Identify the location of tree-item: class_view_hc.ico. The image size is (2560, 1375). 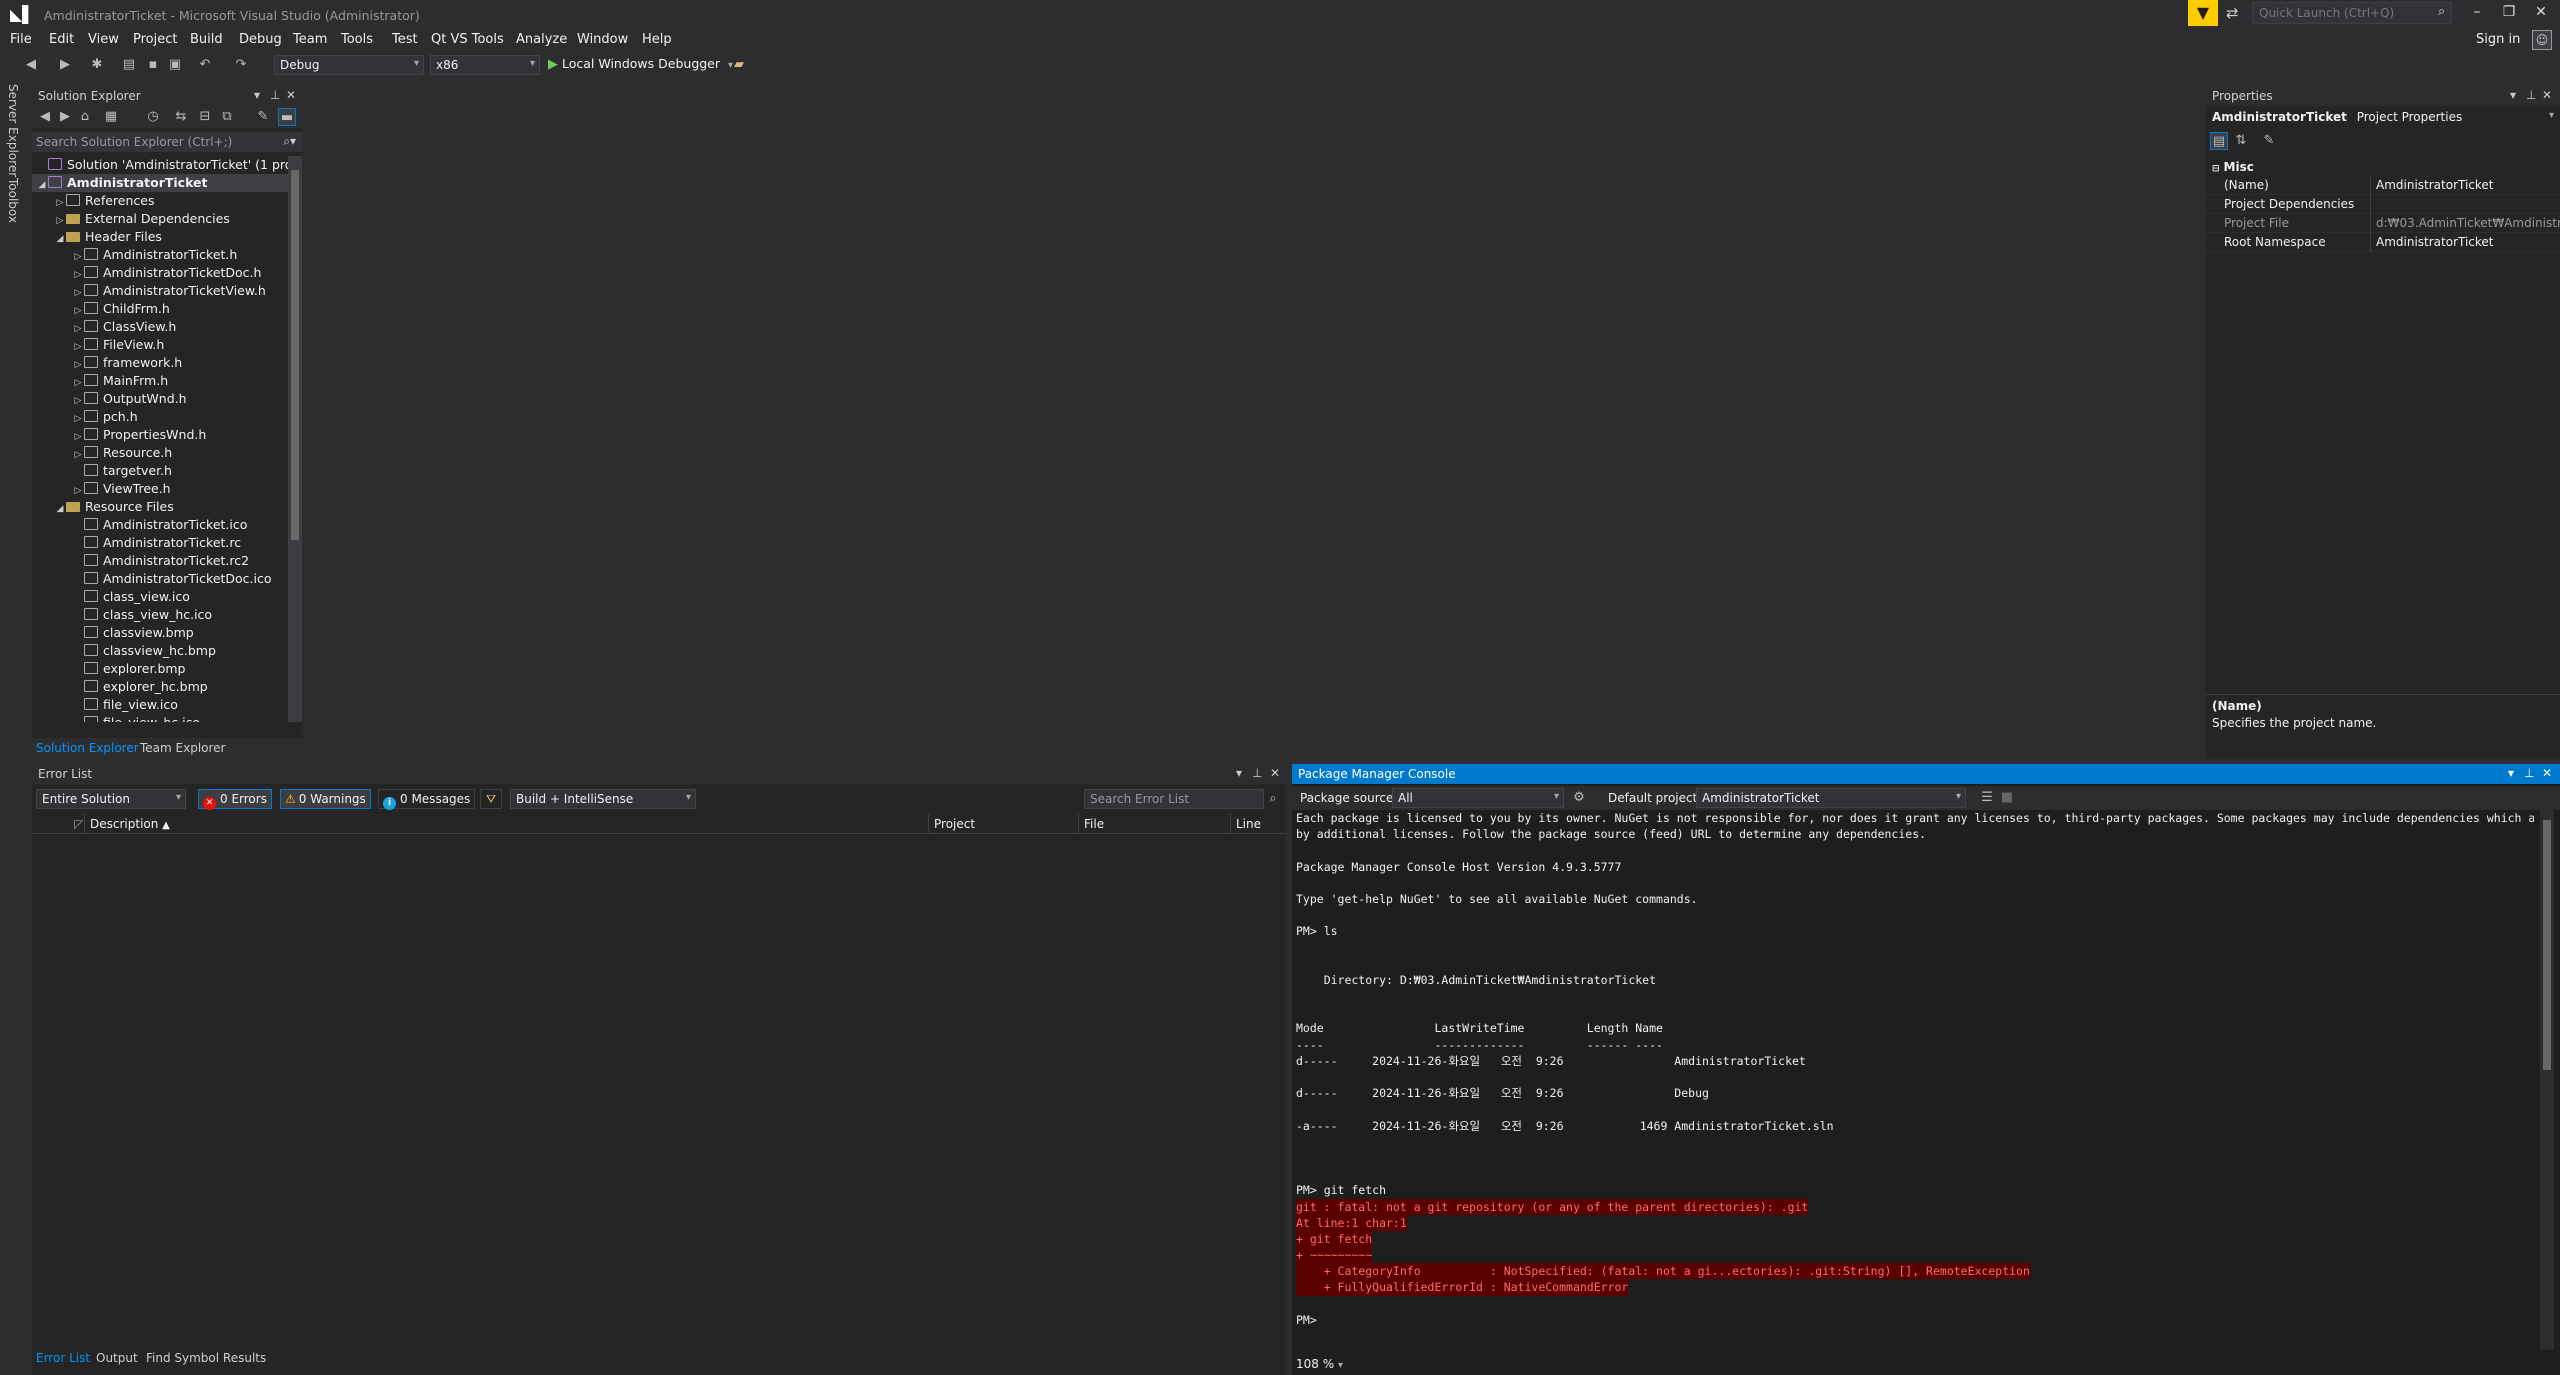
(160, 615).